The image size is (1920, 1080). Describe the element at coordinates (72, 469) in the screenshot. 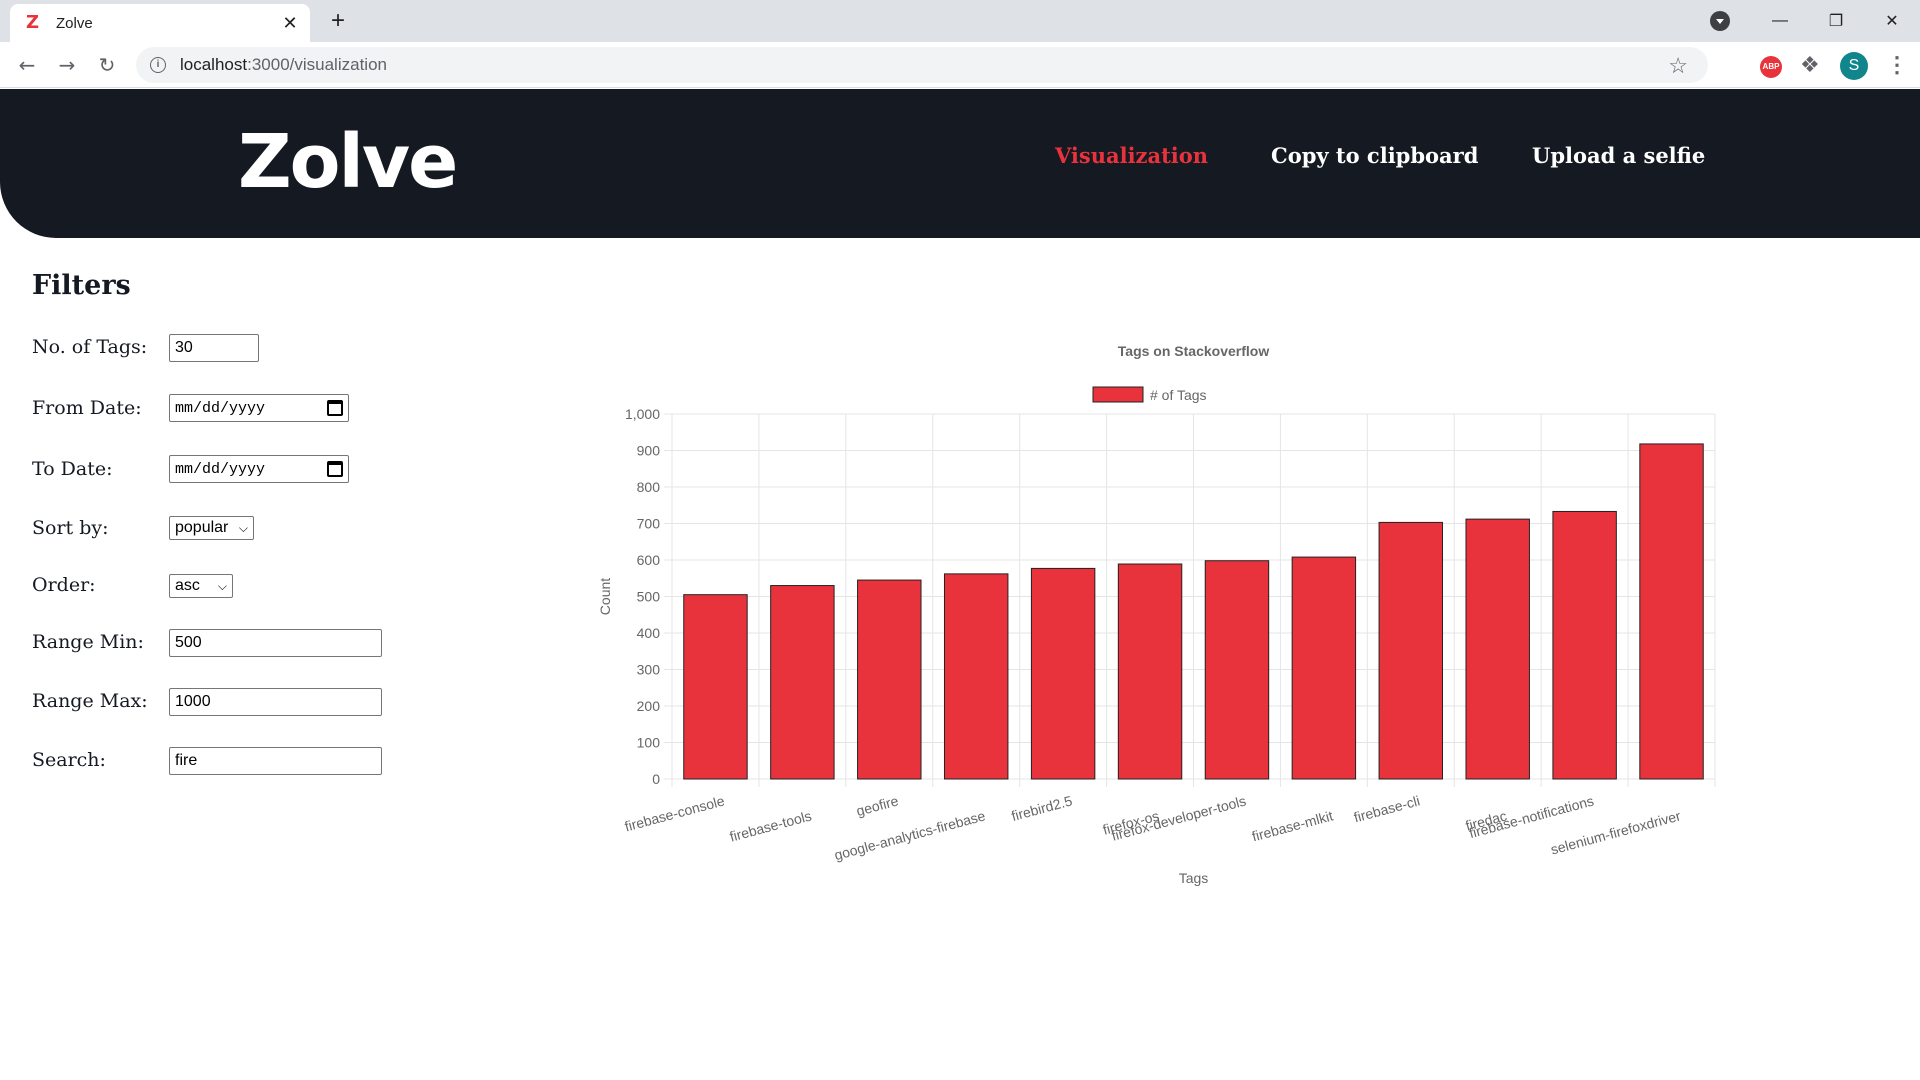

I see `to-date-label: To Date:` at that location.